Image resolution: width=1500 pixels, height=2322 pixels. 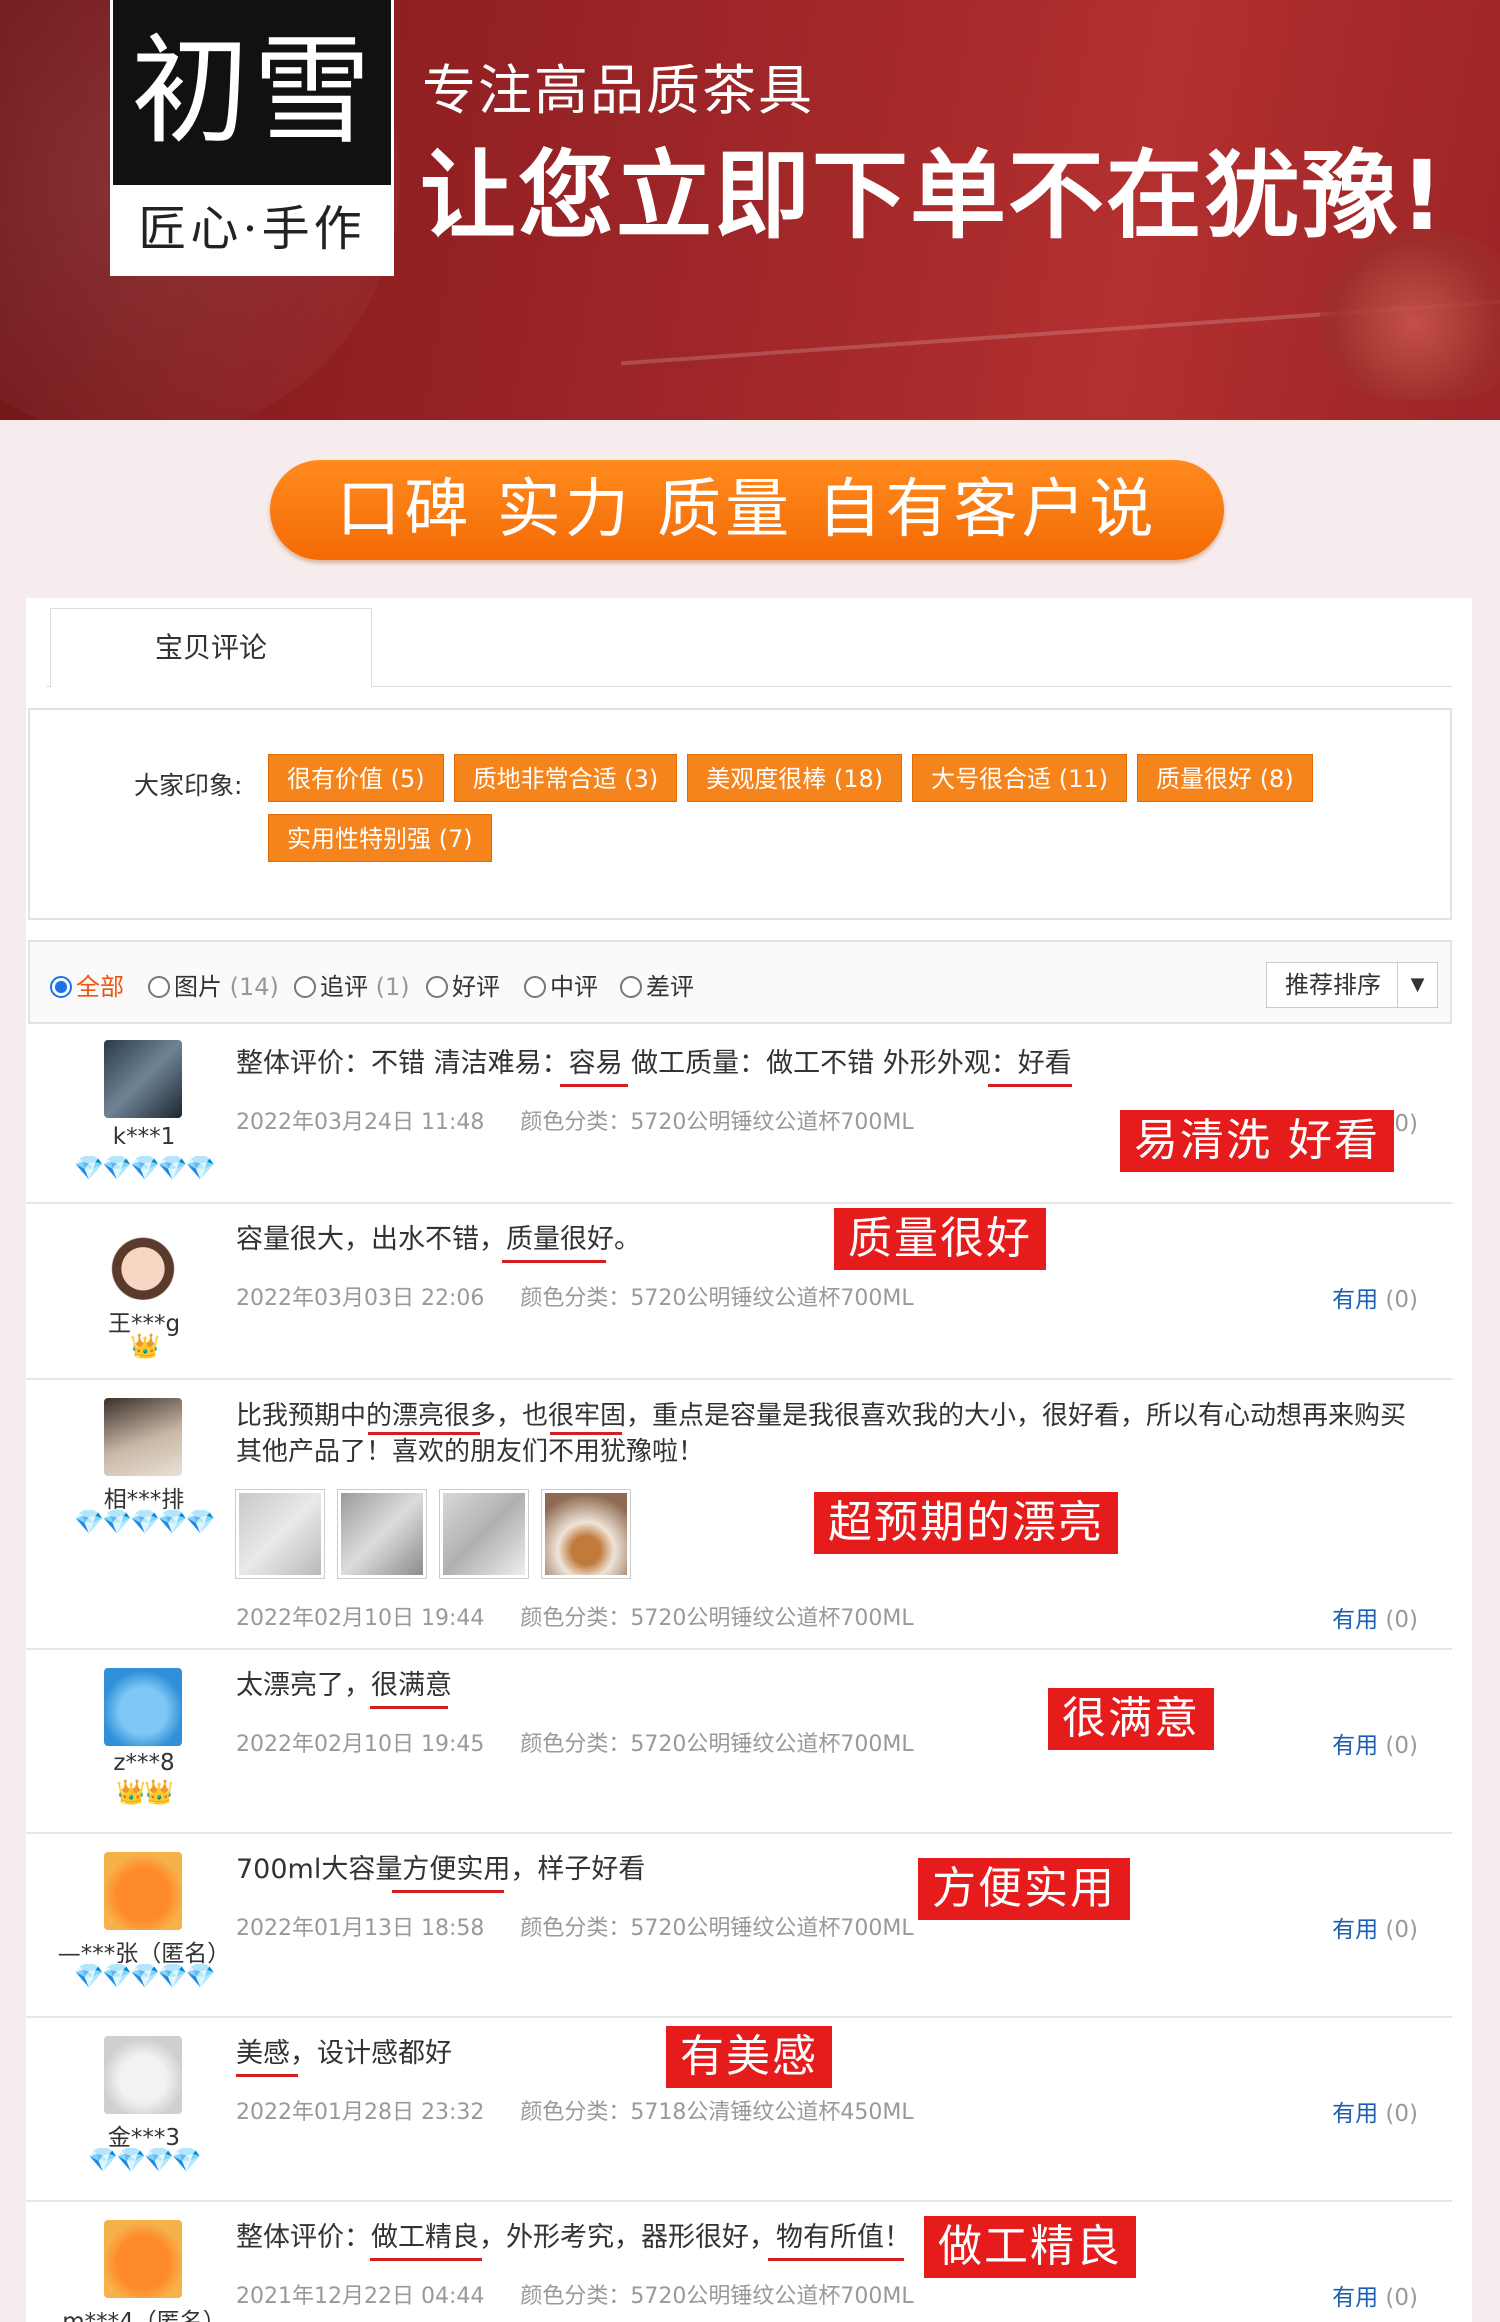 What do you see at coordinates (1257, 1141) in the screenshot?
I see `highlight-callout: 易清洗 好看` at bounding box center [1257, 1141].